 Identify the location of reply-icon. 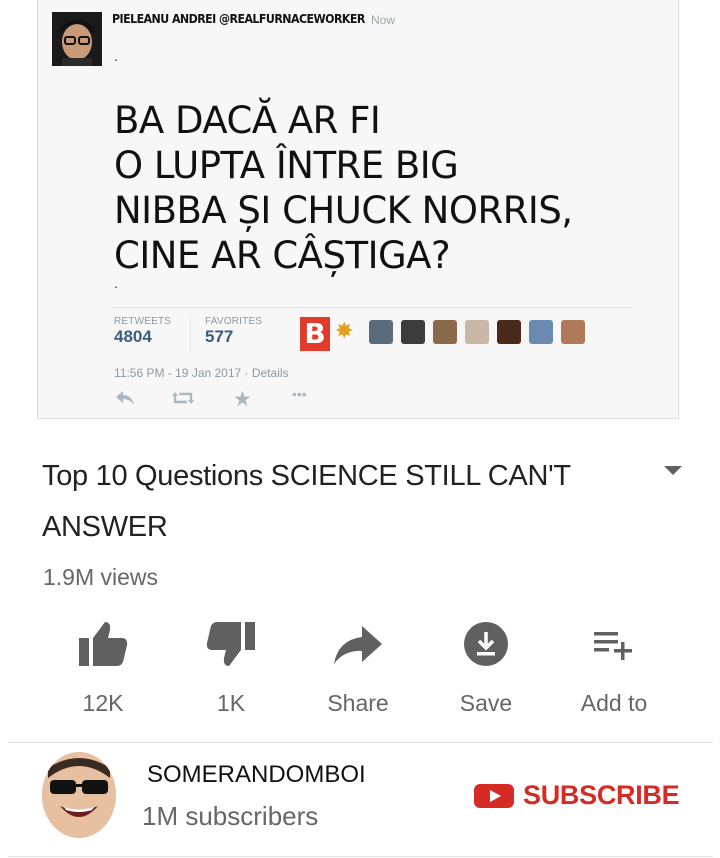
(125, 400).